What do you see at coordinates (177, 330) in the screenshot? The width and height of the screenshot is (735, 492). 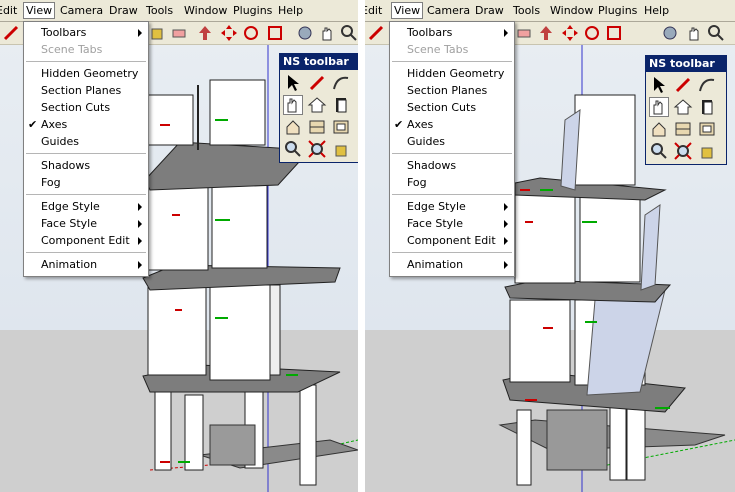 I see `wall-panel` at bounding box center [177, 330].